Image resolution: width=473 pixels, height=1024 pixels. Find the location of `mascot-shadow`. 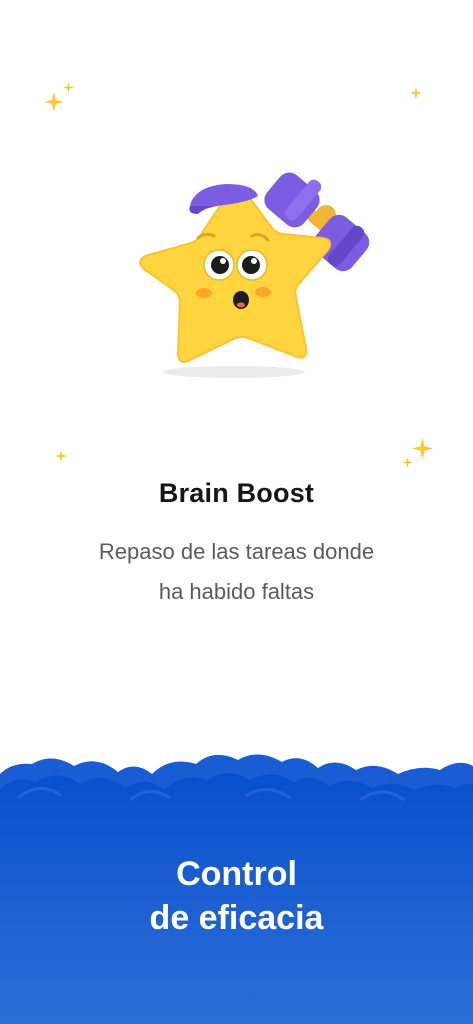

mascot-shadow is located at coordinates (234, 372).